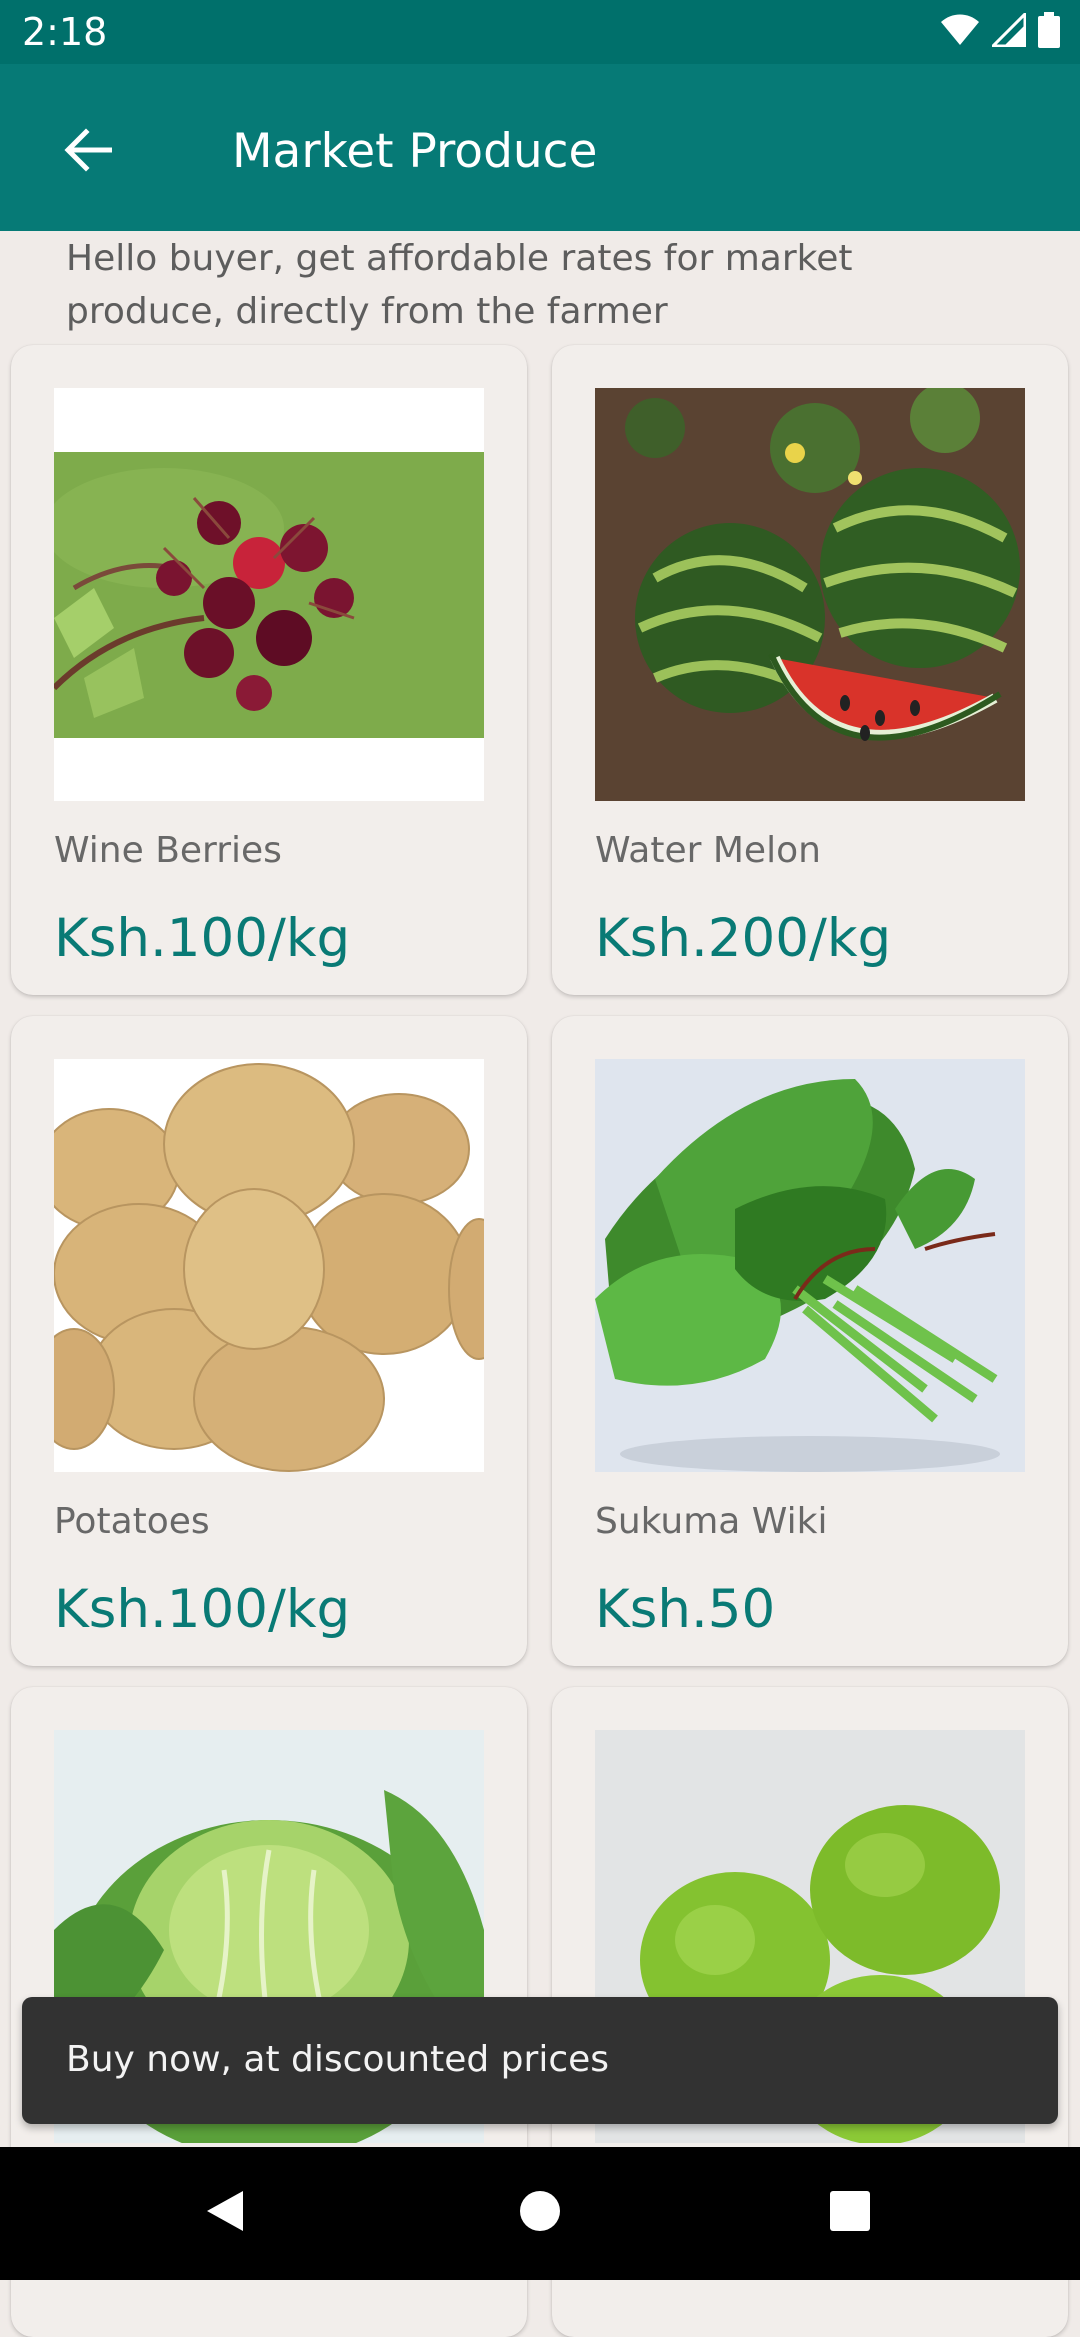 Image resolution: width=1080 pixels, height=2337 pixels. I want to click on potatoes-image, so click(269, 1265).